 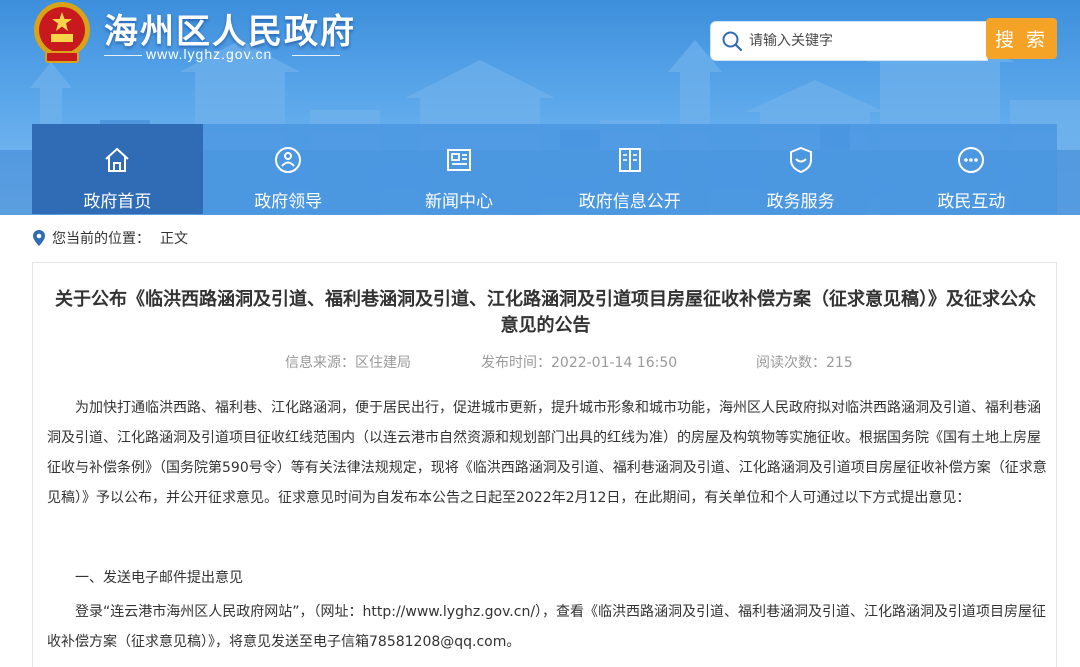 What do you see at coordinates (174, 238) in the screenshot?
I see `breadcrumb-current: 正文` at bounding box center [174, 238].